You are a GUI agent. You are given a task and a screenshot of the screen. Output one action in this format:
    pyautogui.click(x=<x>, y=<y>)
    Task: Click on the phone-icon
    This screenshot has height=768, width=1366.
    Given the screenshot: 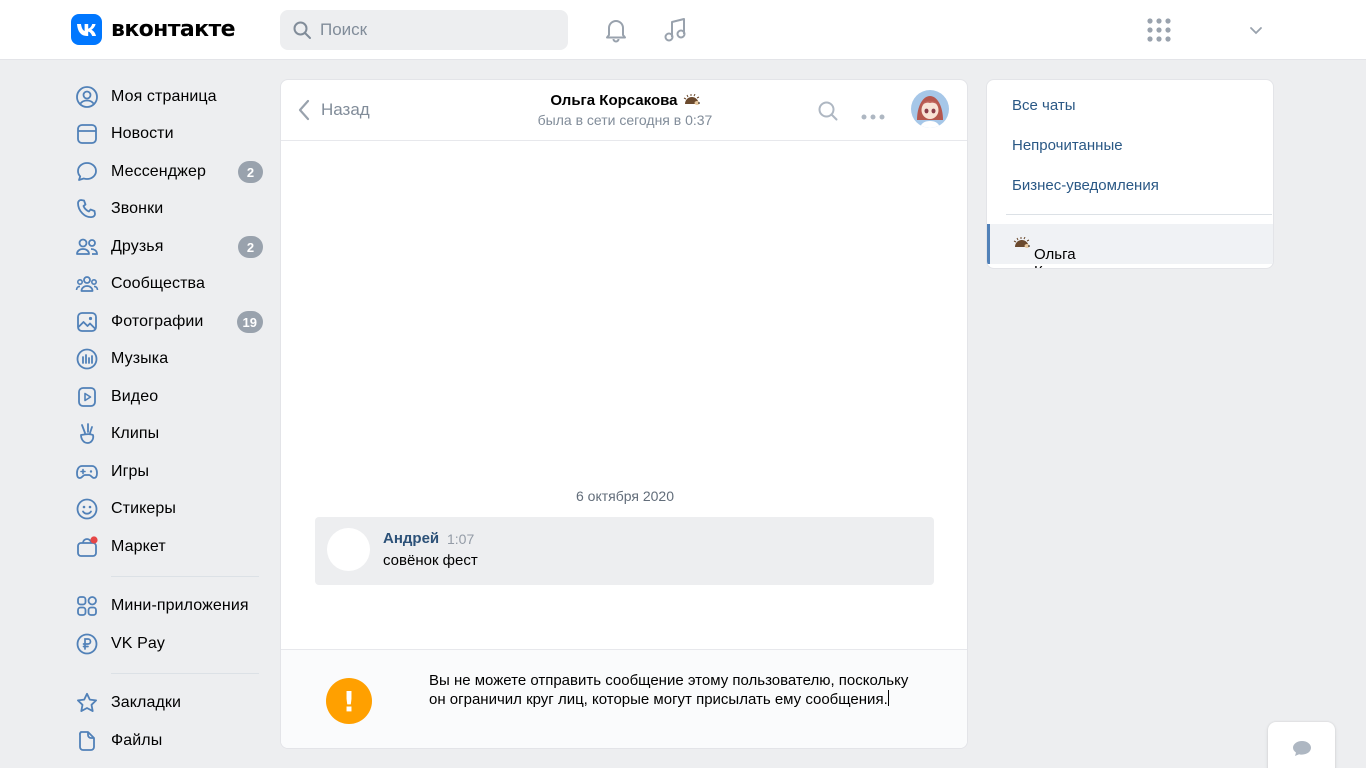 What is the action you would take?
    pyautogui.click(x=91, y=209)
    